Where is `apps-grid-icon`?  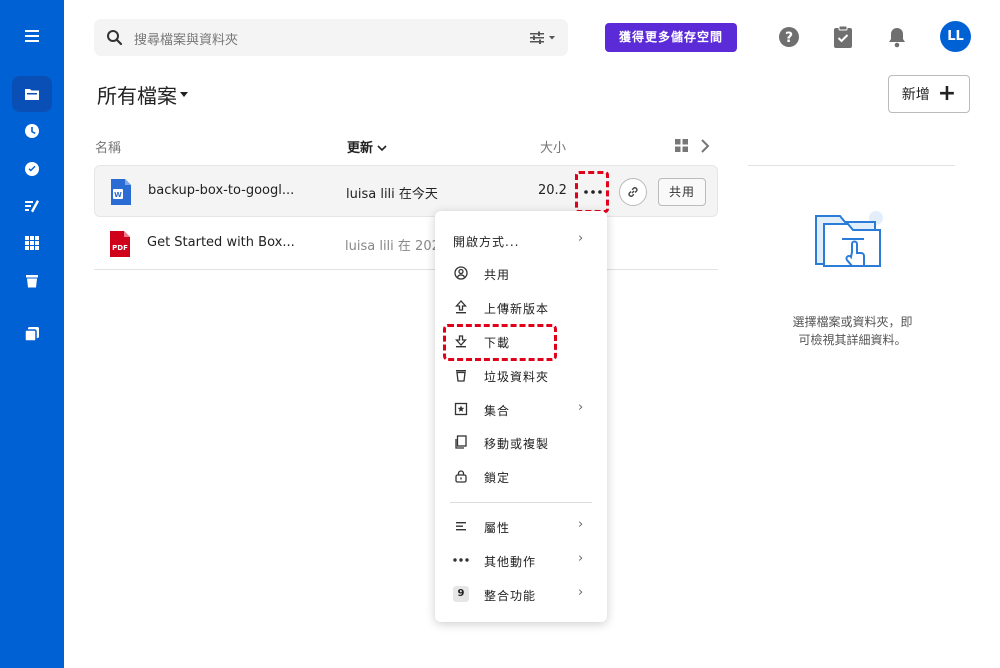 apps-grid-icon is located at coordinates (32, 243).